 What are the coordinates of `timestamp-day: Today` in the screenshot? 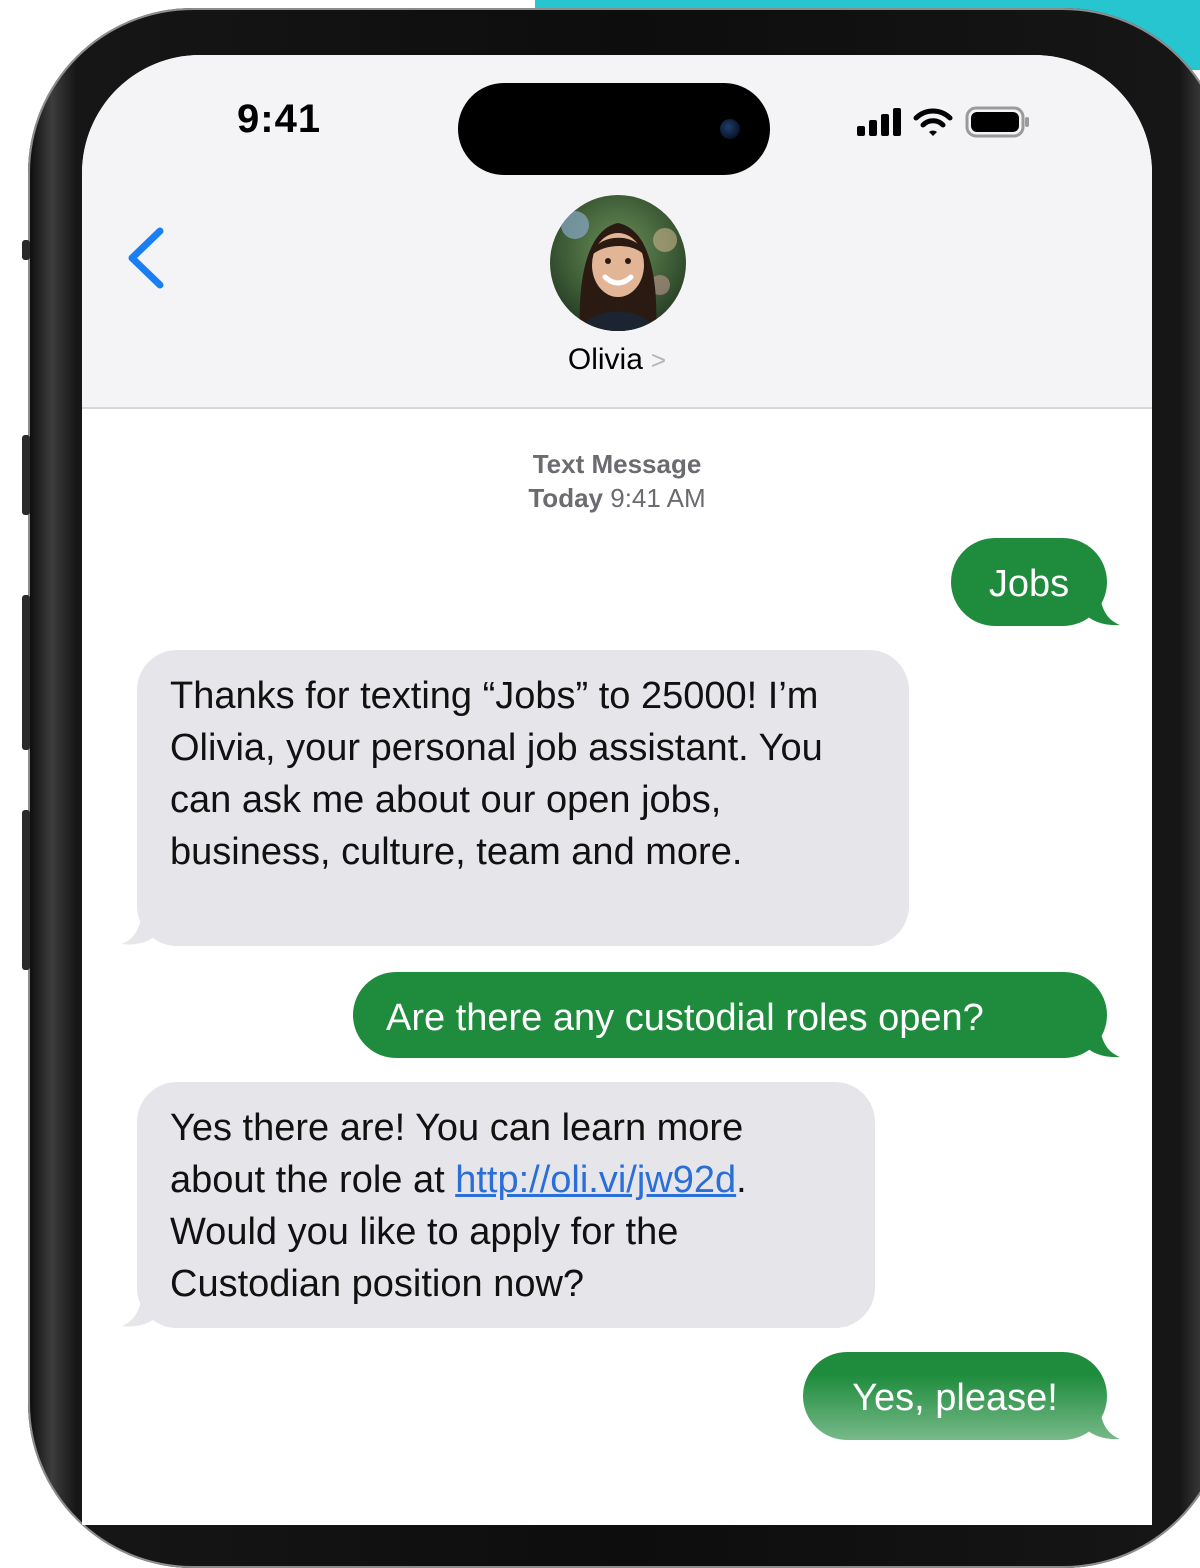 It's located at (565, 498).